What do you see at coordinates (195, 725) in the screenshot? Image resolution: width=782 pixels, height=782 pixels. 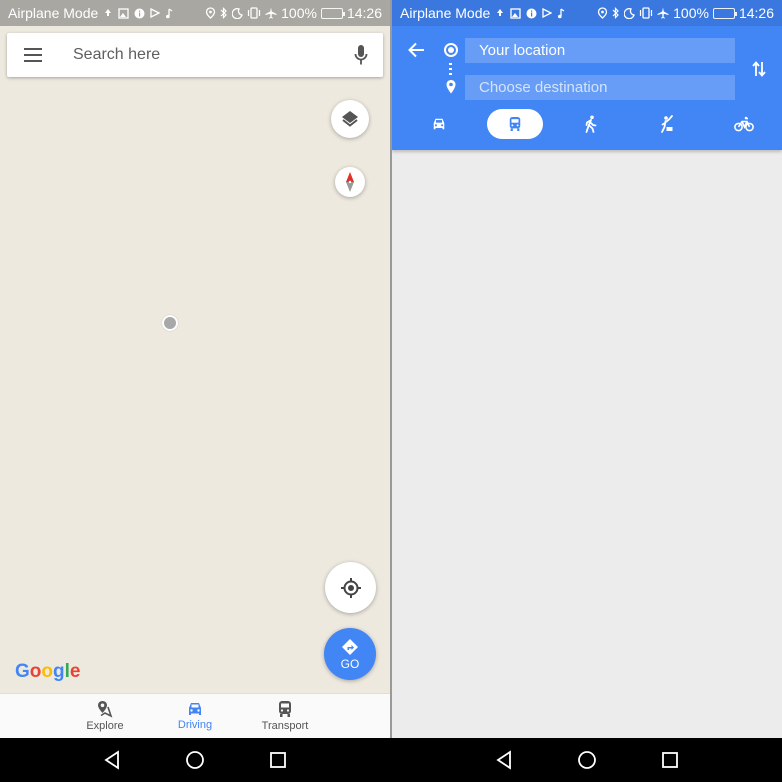 I see `nav-label-driving: Driving` at bounding box center [195, 725].